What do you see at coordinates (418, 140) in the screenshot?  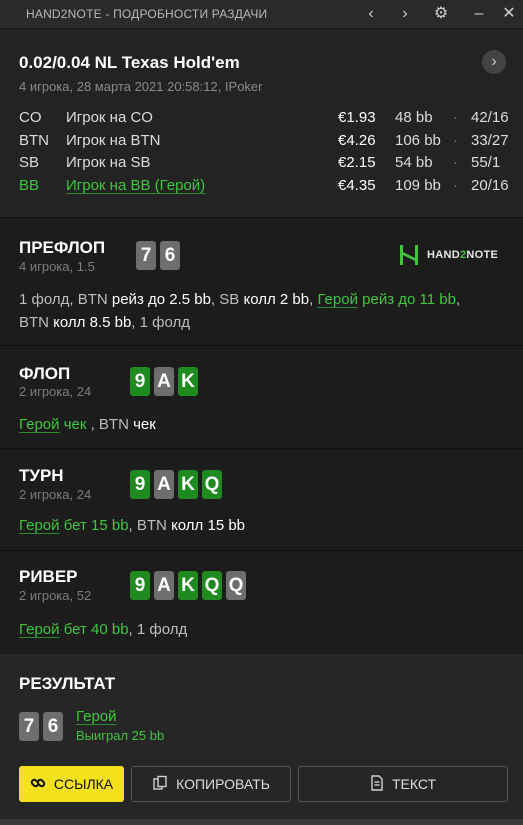 I see `player-stack-bb: 106 bb` at bounding box center [418, 140].